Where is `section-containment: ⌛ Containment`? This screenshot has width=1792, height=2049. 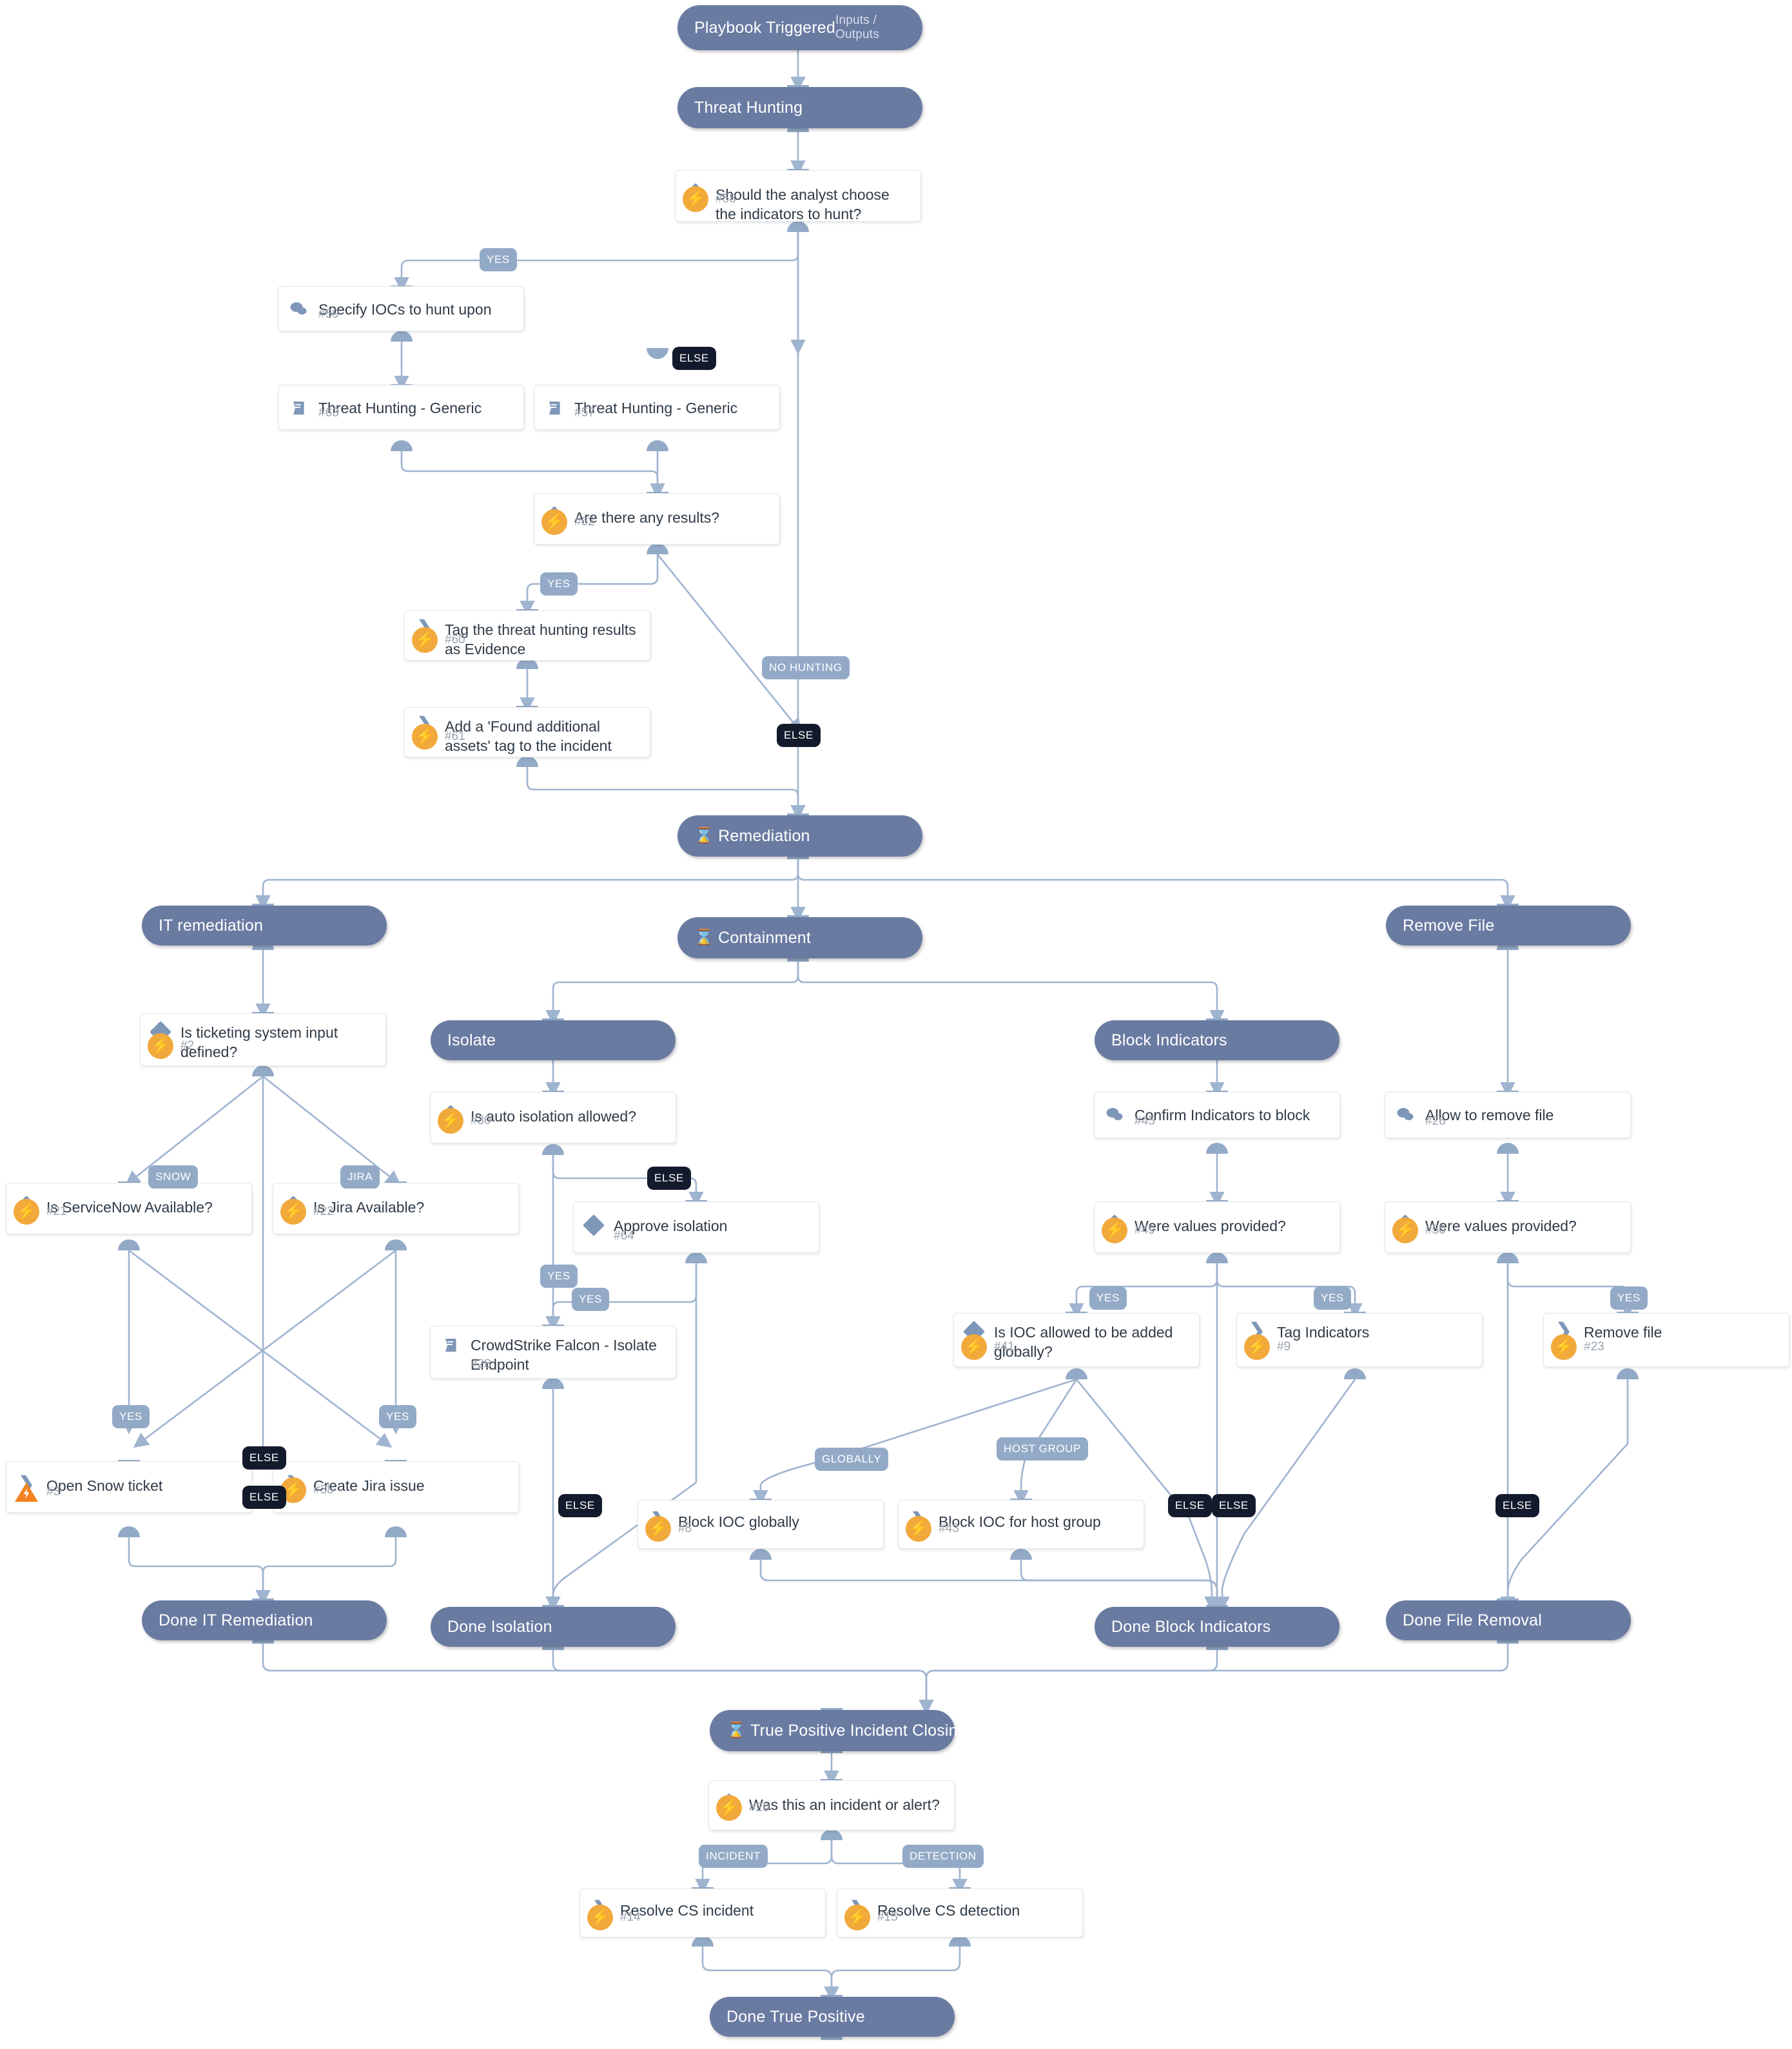
section-containment: ⌛ Containment is located at coordinates (799, 937).